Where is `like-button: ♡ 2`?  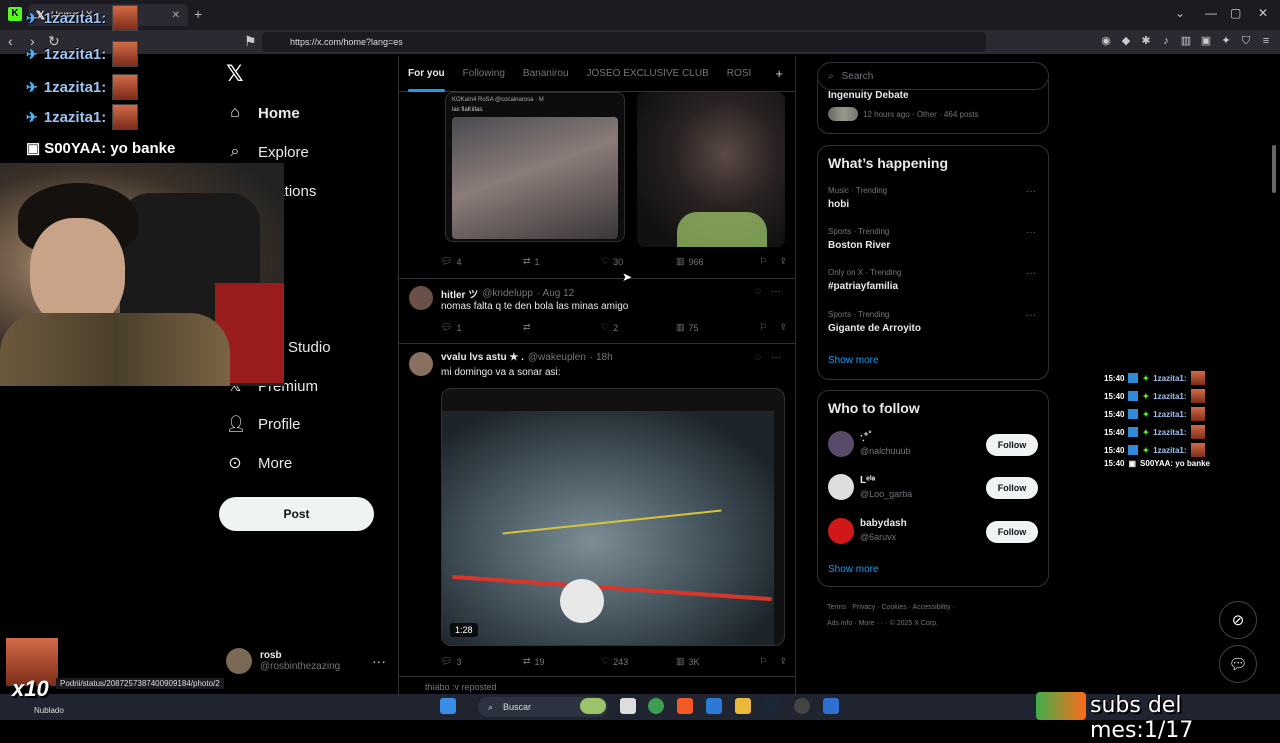
like-button: ♡ 2 is located at coordinates (638, 327).